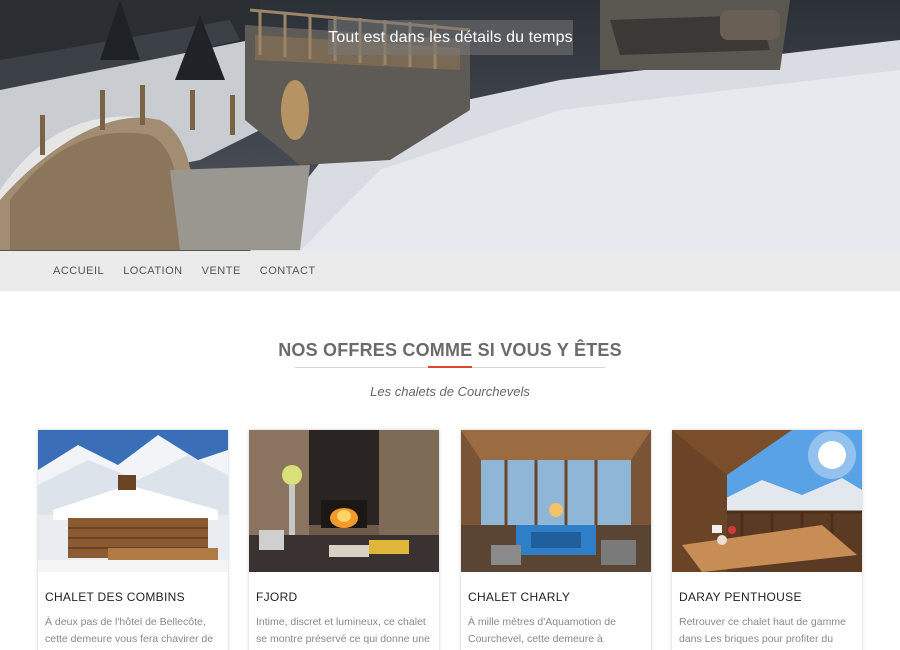  I want to click on chalet-combins-photo, so click(133, 501).